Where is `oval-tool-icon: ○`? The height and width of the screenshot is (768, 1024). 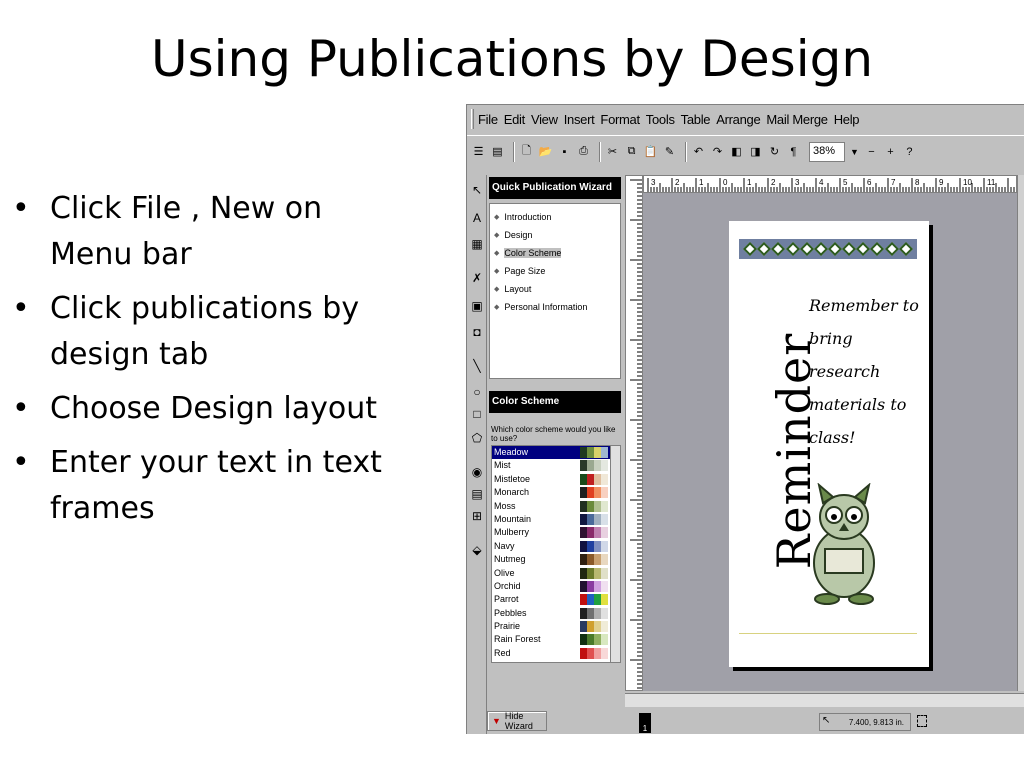
oval-tool-icon: ○ is located at coordinates (477, 392).